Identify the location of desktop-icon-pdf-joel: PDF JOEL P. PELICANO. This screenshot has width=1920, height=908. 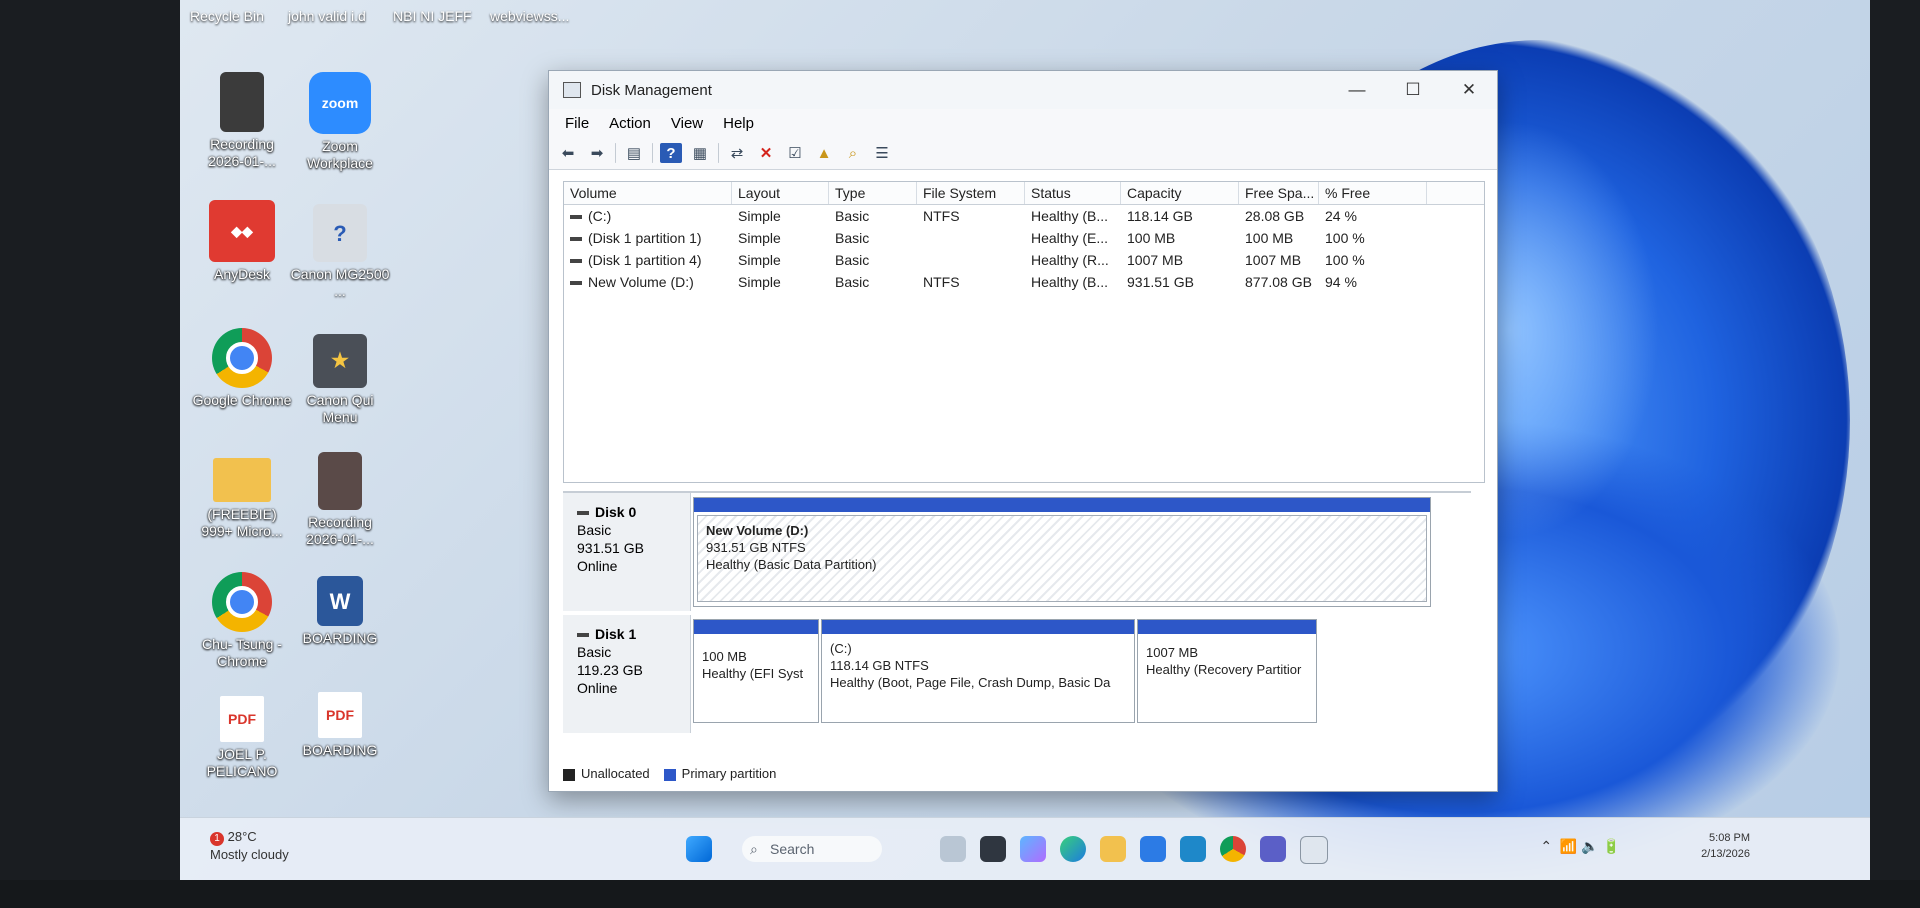
(242, 738).